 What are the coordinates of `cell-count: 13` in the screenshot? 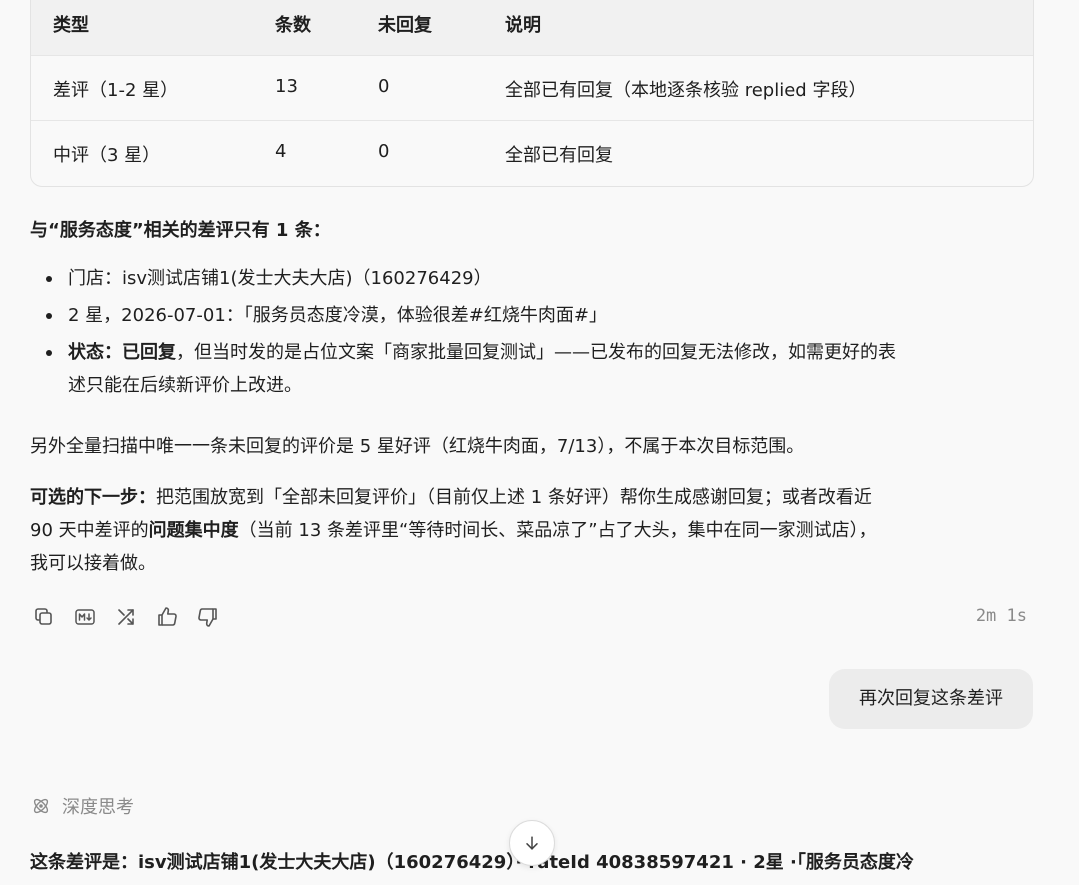 It's located at (286, 86).